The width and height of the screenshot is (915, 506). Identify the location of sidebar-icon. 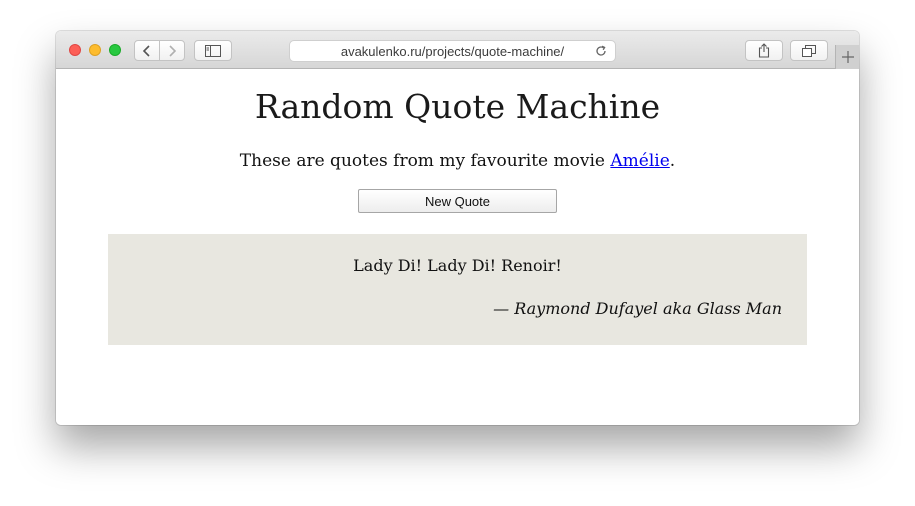
(213, 50).